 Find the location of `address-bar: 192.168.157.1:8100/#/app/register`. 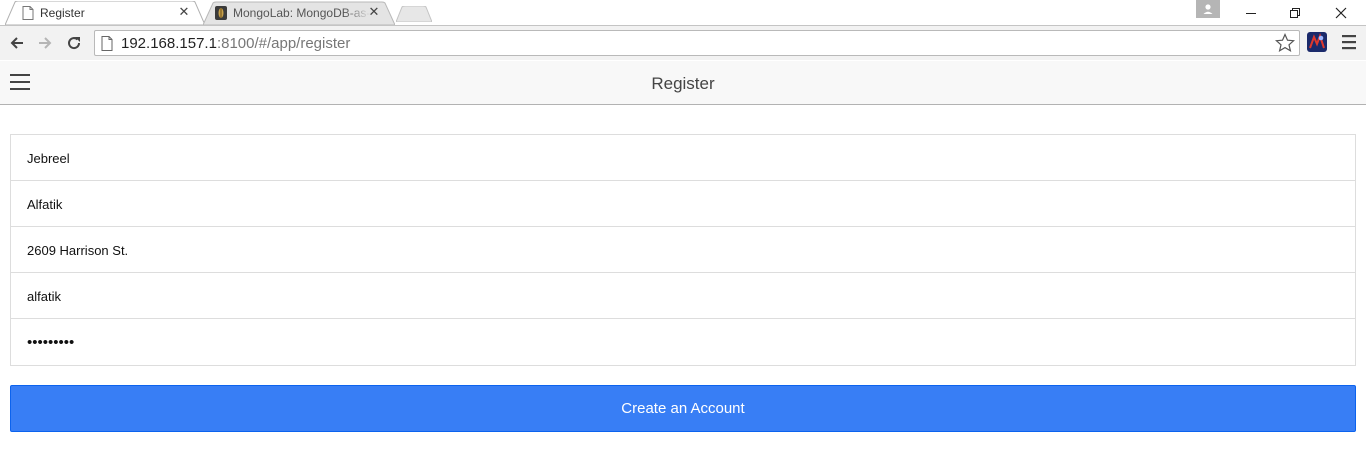

address-bar: 192.168.157.1:8100/#/app/register is located at coordinates (697, 43).